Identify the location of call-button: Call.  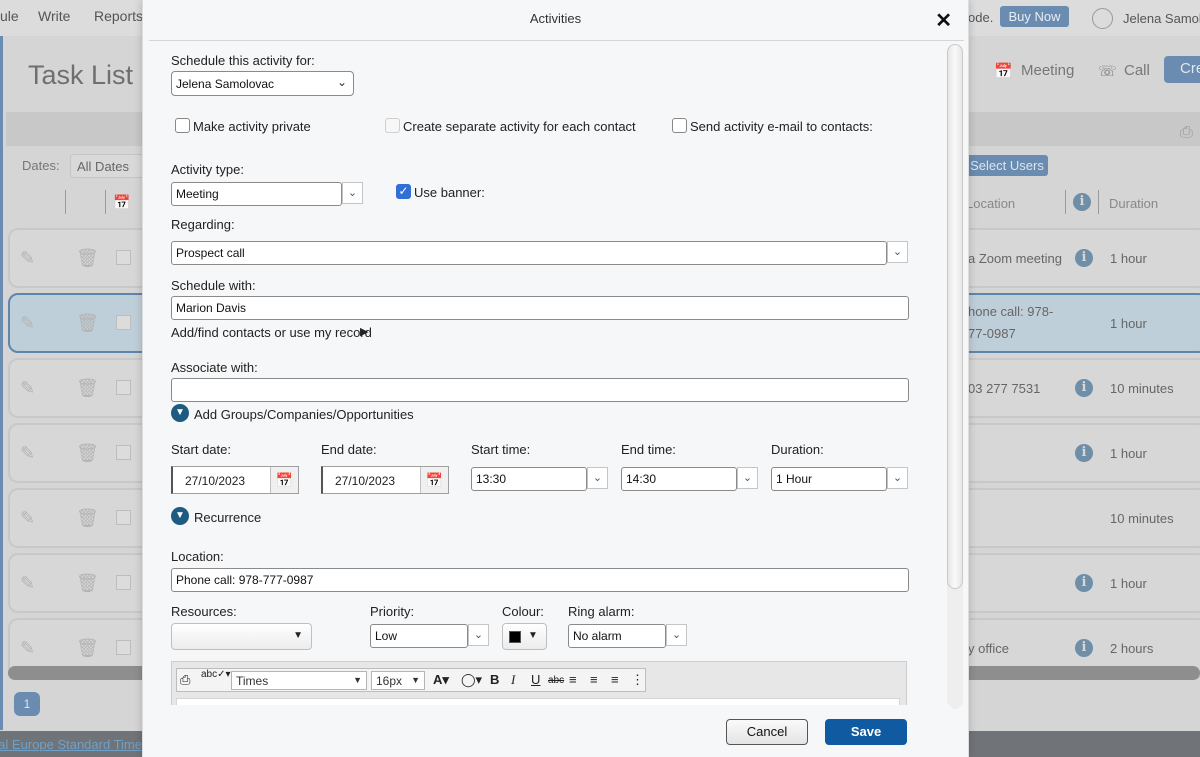
(1137, 70).